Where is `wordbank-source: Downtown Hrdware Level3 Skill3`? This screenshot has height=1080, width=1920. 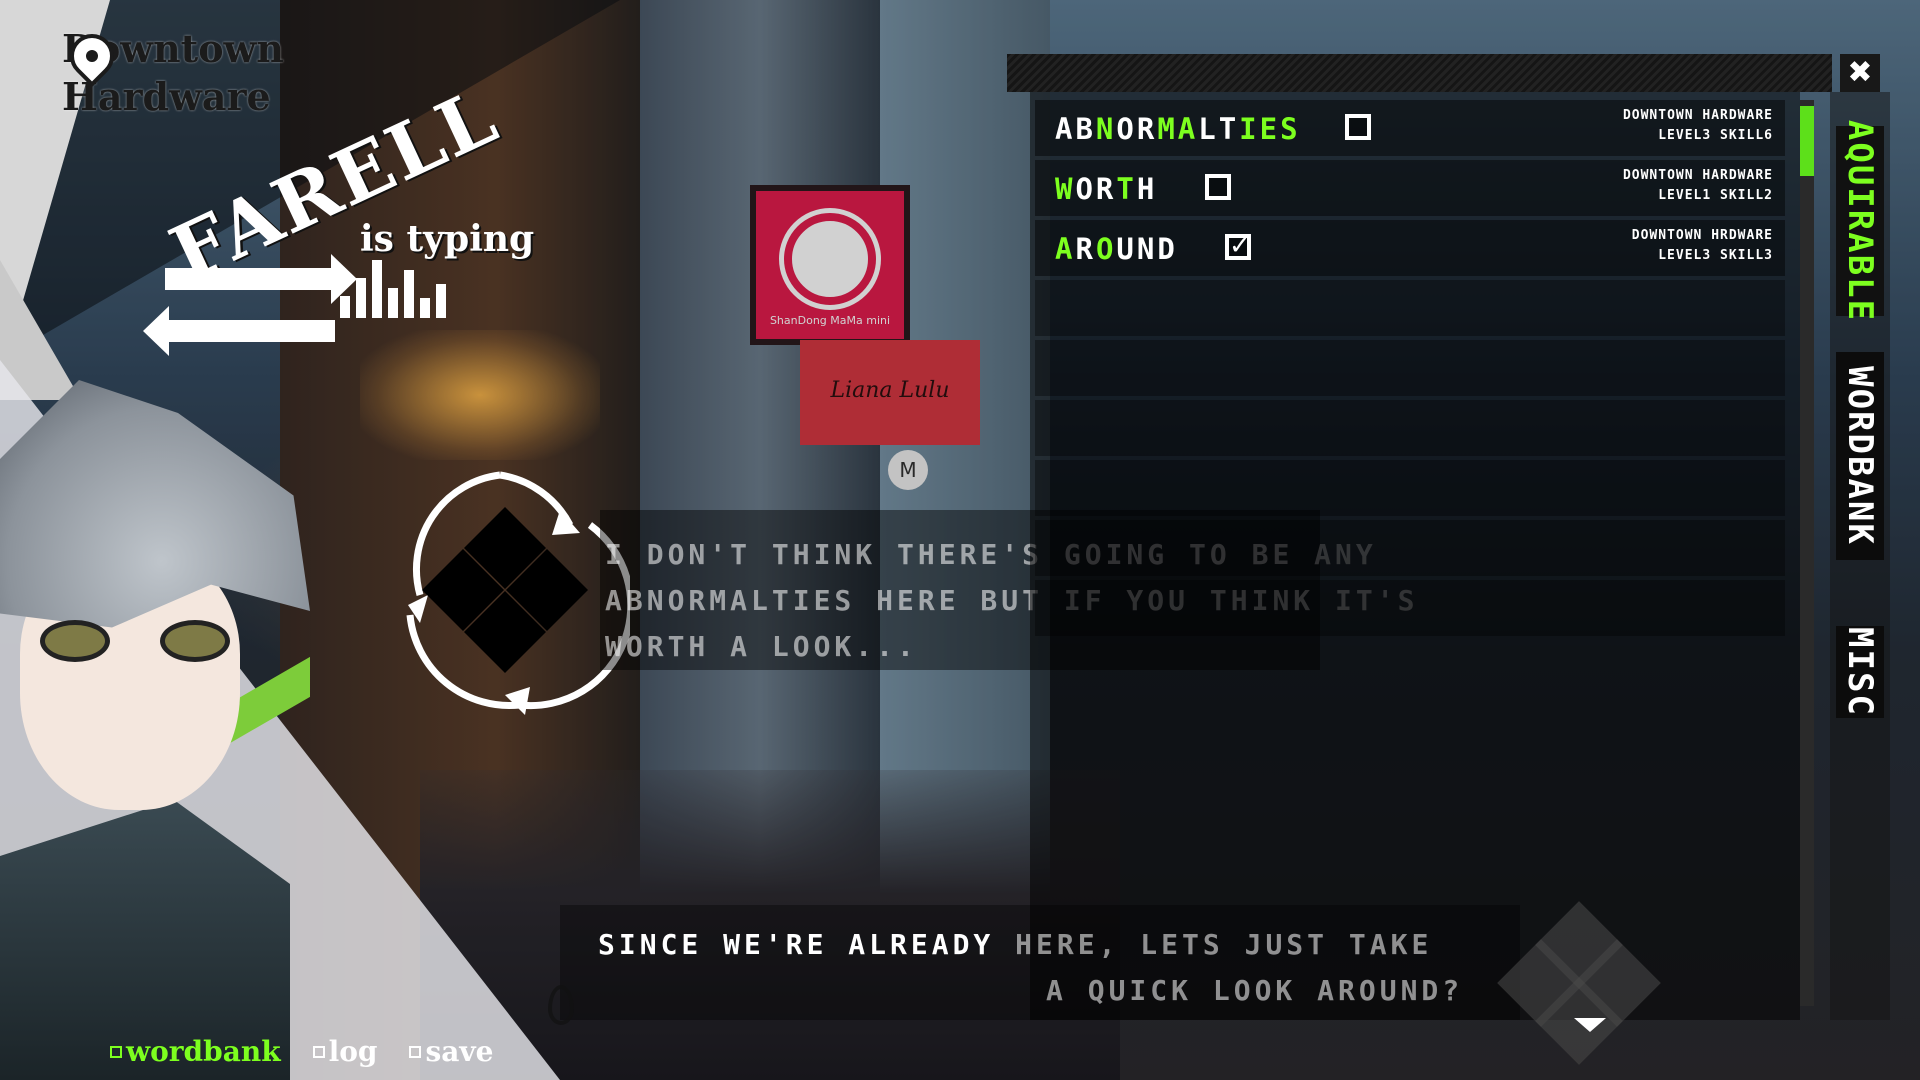 wordbank-source: Downtown Hrdware Level3 Skill3 is located at coordinates (1702, 246).